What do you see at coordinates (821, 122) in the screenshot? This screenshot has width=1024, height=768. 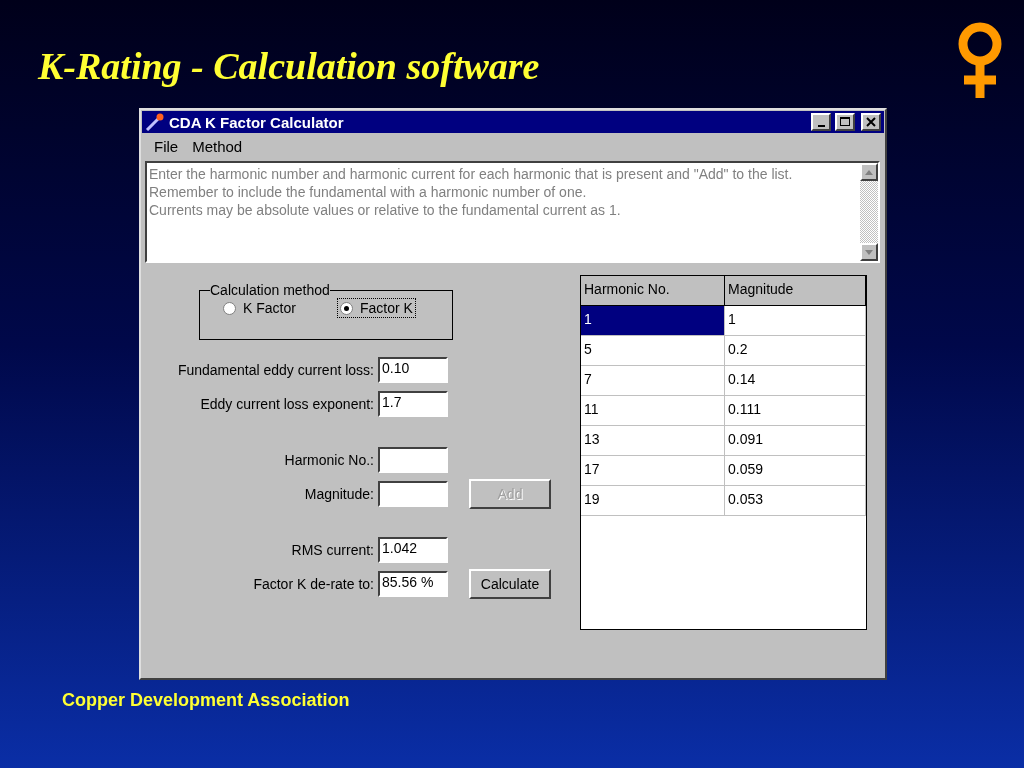 I see `minimize-button` at bounding box center [821, 122].